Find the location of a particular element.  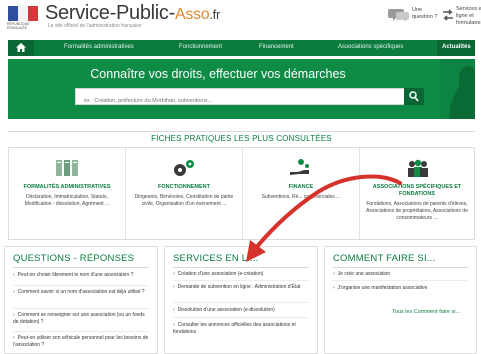

republique-label: RÉPUBLIQUE FRANÇAISE is located at coordinates (18, 26).